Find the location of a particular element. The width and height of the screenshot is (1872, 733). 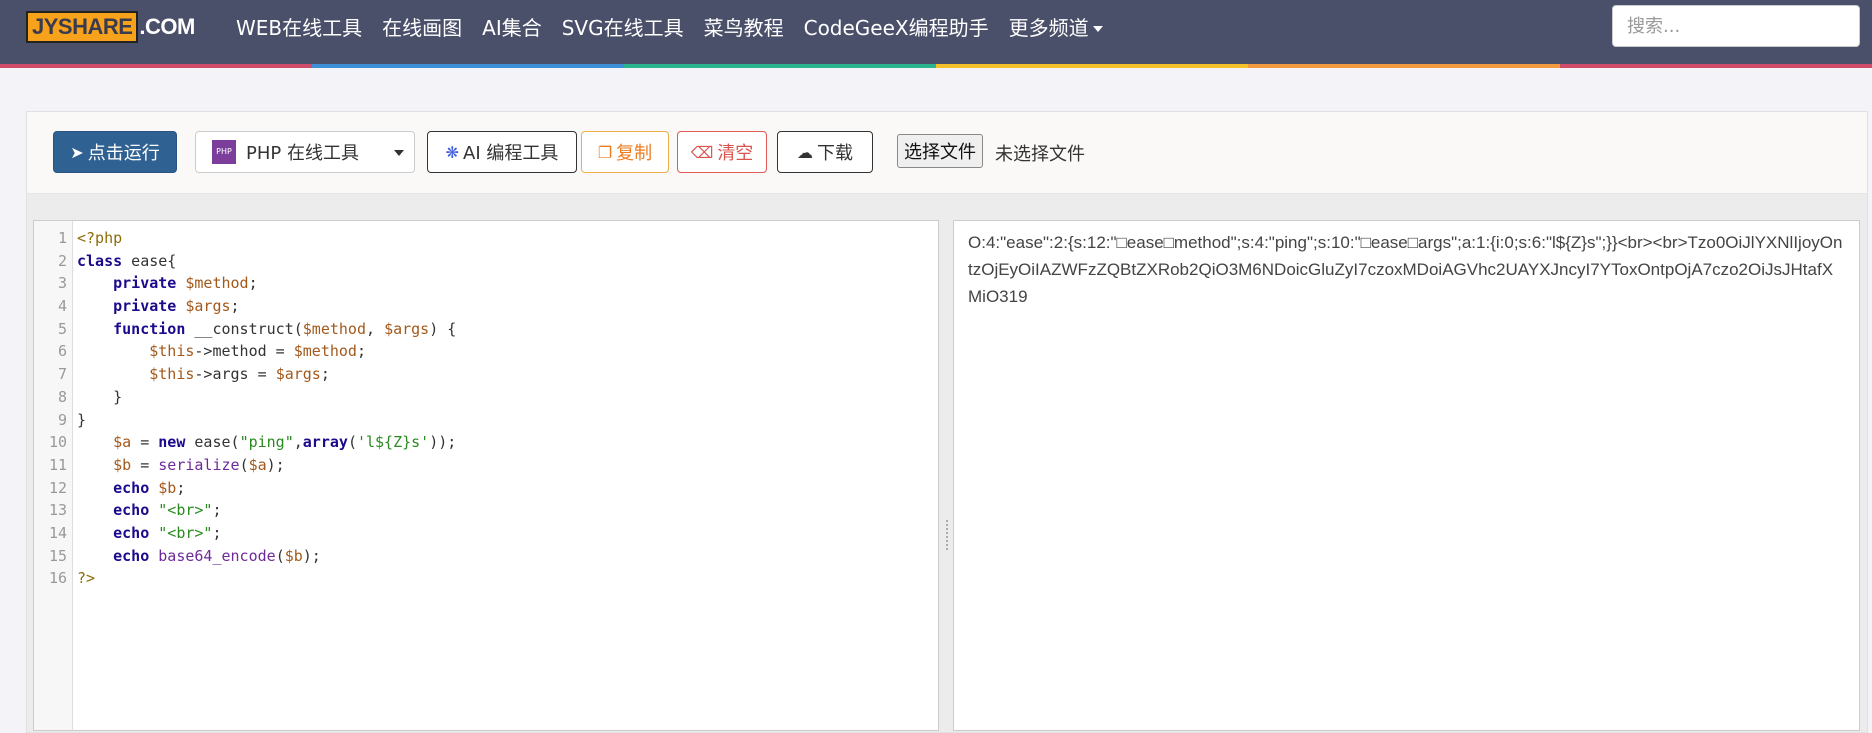

code-text: $b = serialize($a); is located at coordinates (199, 464).